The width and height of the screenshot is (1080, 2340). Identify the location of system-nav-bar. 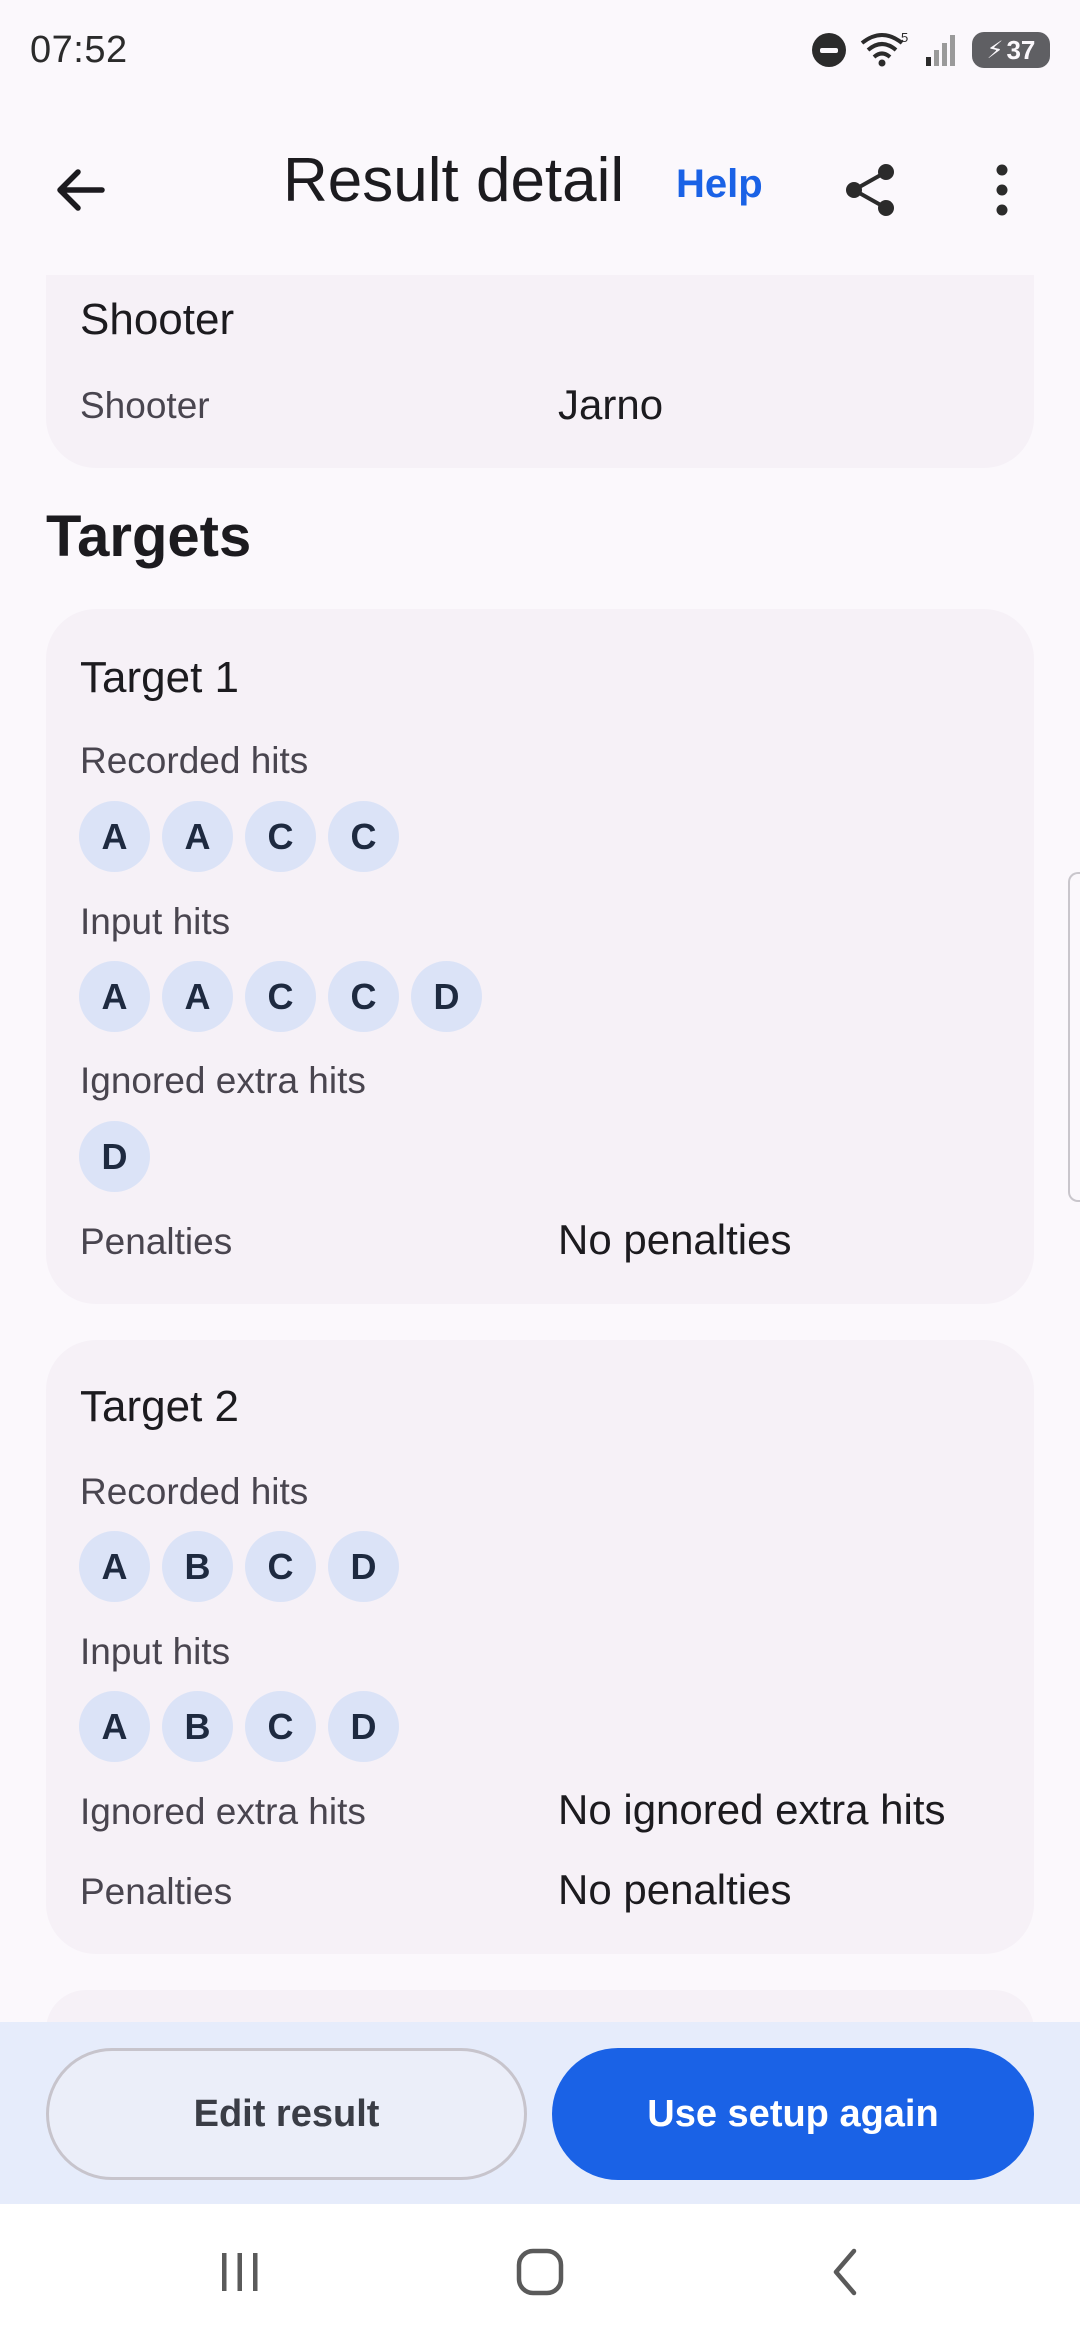
(540, 2272).